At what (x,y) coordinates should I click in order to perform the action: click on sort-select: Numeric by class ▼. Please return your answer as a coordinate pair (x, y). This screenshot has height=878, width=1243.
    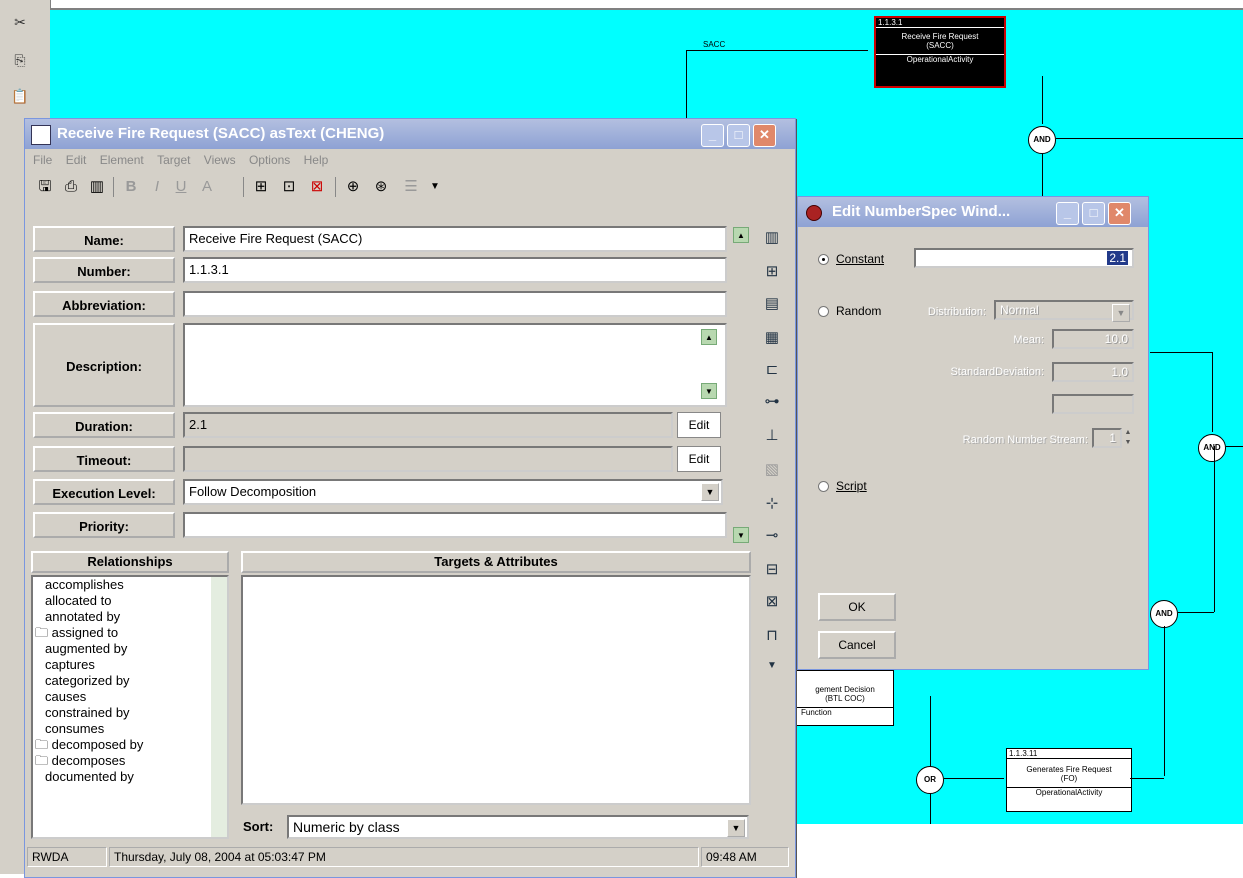
    Looking at the image, I should click on (518, 827).